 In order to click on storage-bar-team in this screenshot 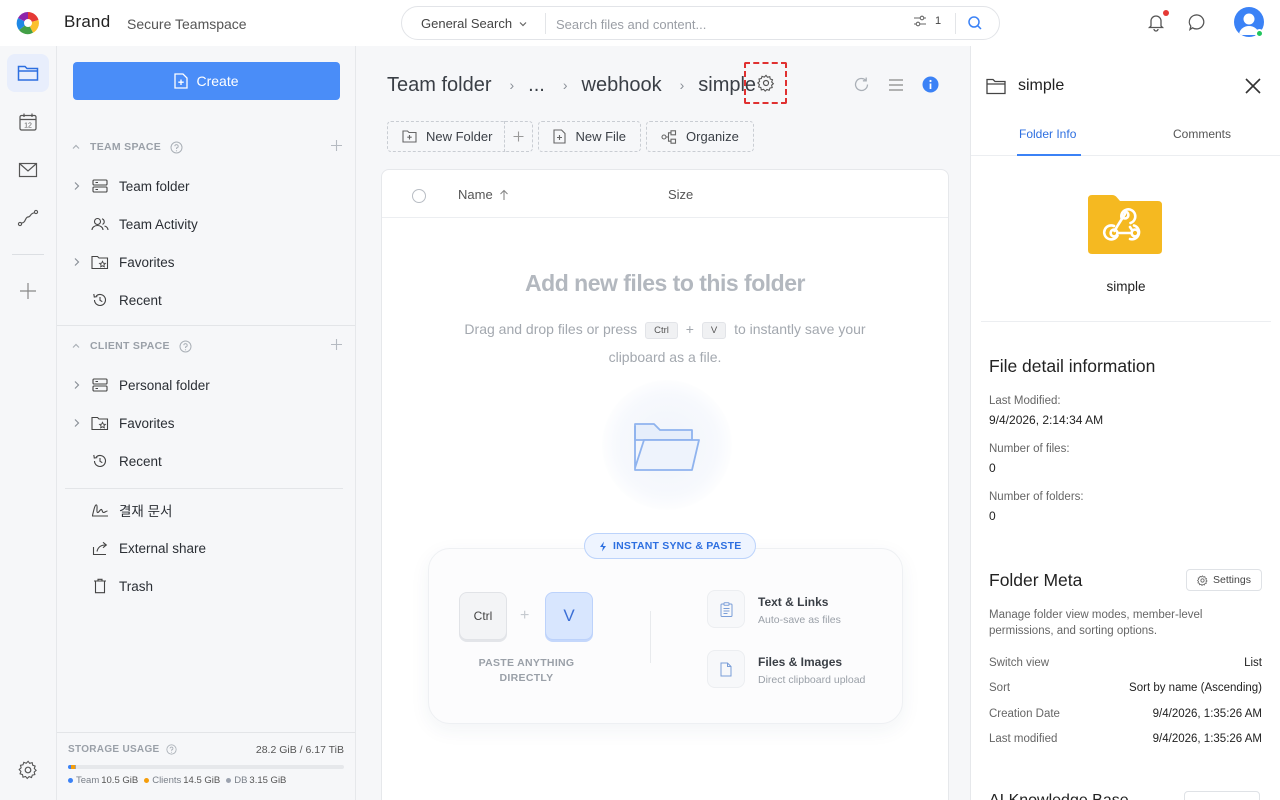, I will do `click(69, 767)`.